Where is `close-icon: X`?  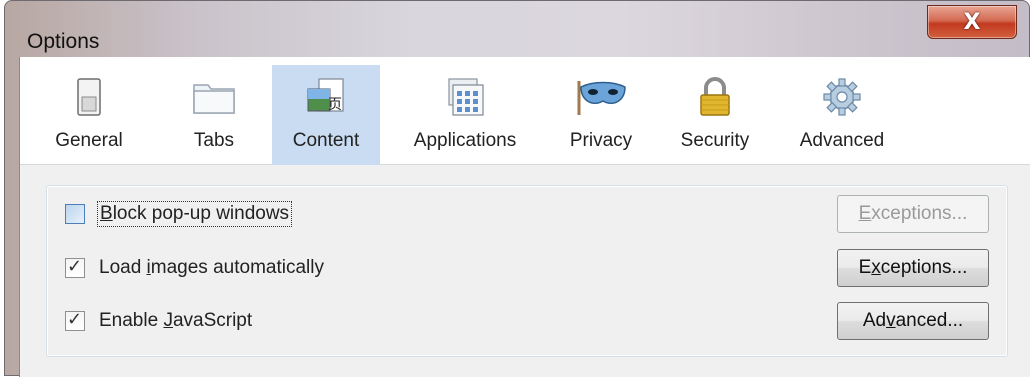 close-icon: X is located at coordinates (972, 22).